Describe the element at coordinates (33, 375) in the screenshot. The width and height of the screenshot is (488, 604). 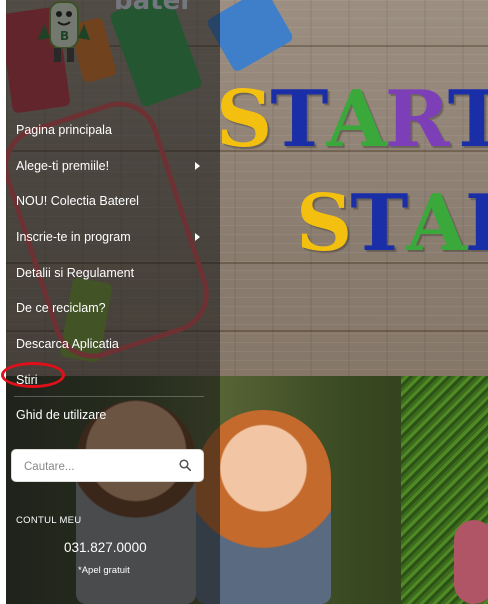
I see `highlight-annotation` at that location.